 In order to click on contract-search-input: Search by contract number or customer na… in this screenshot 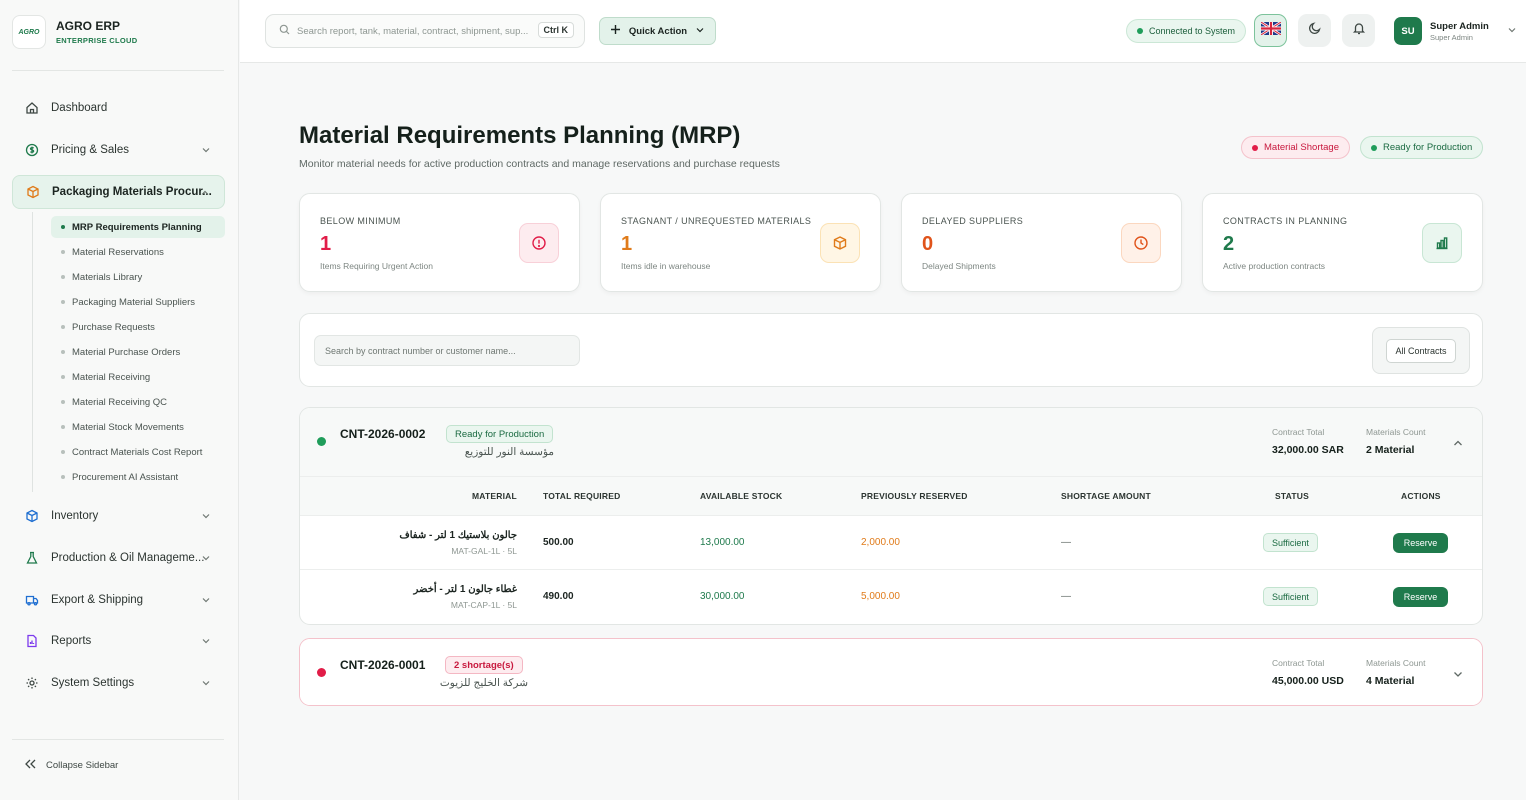, I will do `click(447, 350)`.